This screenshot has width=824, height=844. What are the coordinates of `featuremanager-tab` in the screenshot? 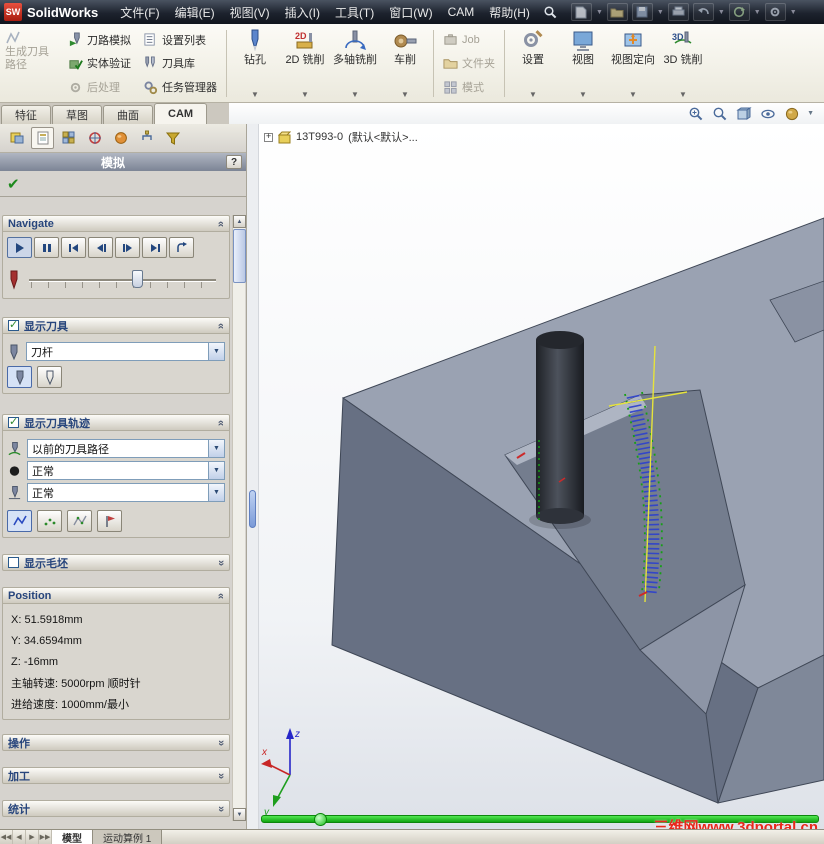 It's located at (16, 138).